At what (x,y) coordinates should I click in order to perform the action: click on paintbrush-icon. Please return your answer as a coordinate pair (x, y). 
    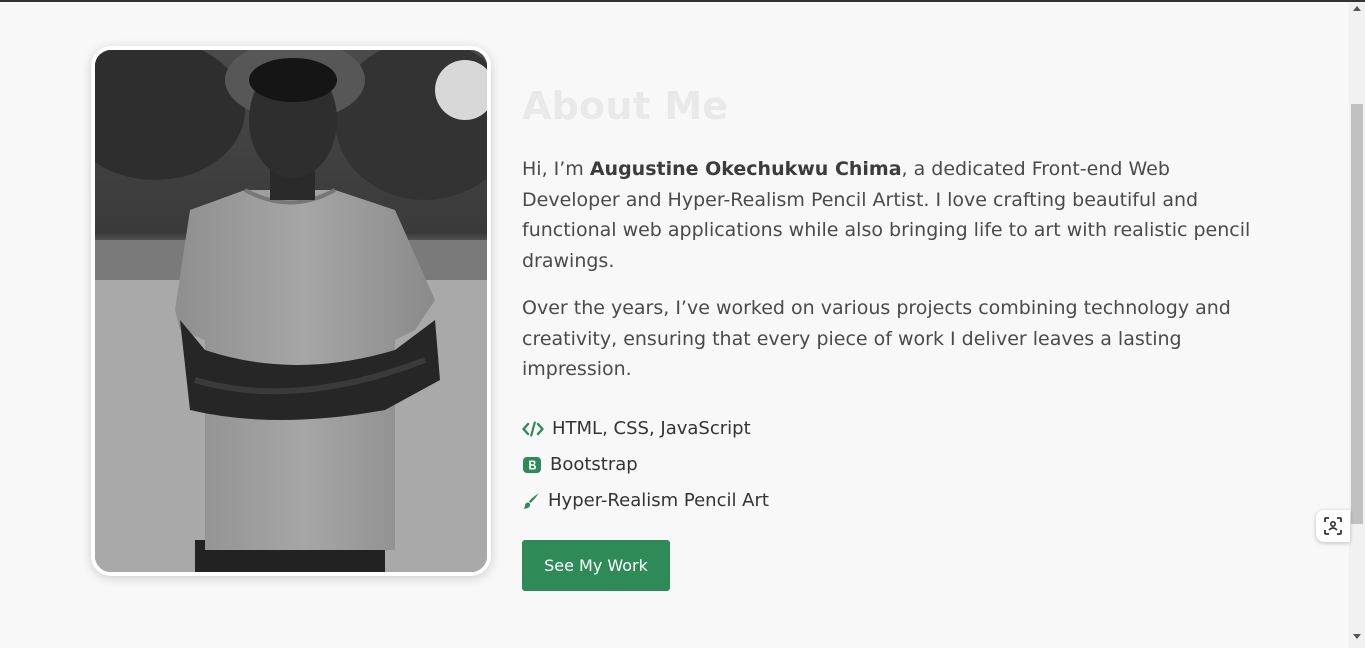
    Looking at the image, I should click on (531, 501).